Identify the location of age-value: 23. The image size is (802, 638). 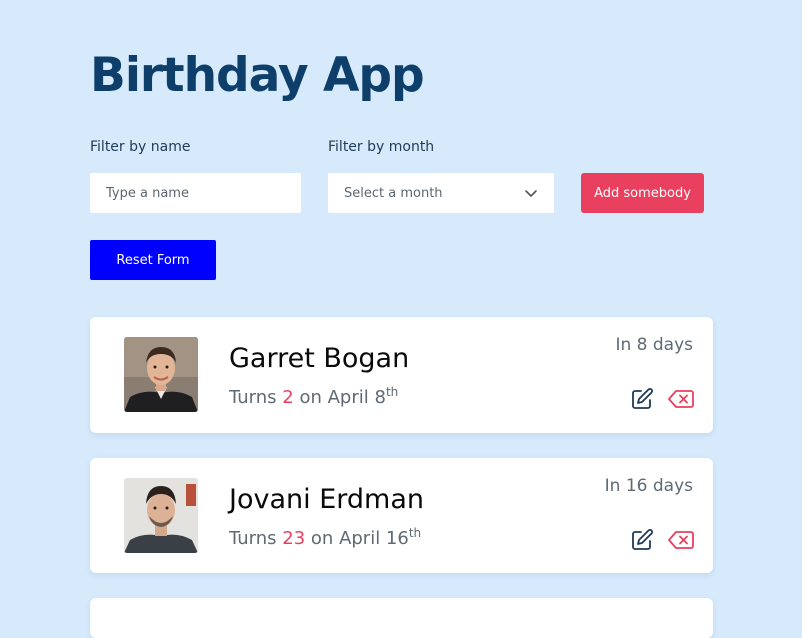
(294, 538).